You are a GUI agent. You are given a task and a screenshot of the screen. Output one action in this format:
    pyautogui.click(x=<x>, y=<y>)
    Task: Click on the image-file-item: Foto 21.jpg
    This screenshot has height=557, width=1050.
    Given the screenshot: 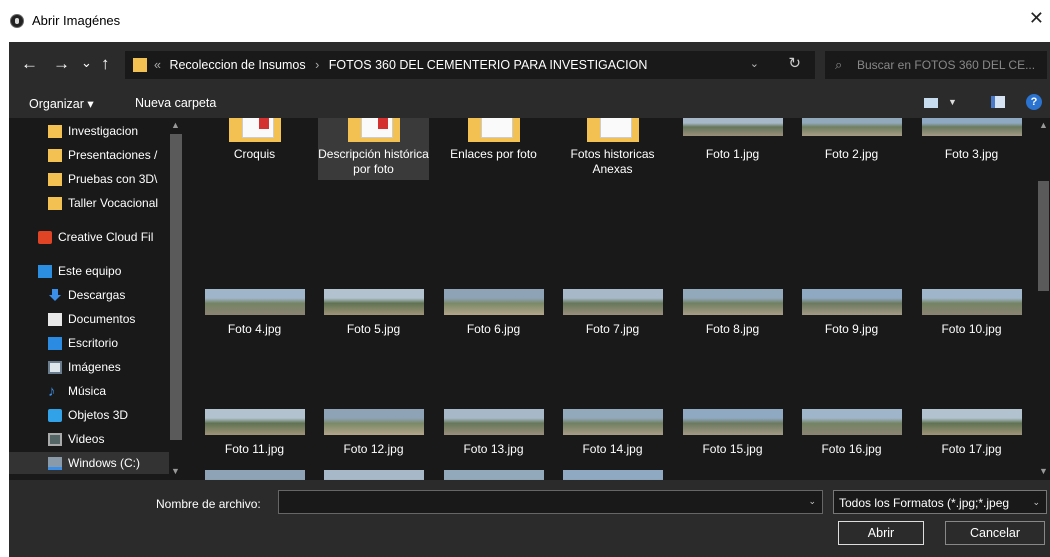 What is the action you would take?
    pyautogui.click(x=612, y=475)
    